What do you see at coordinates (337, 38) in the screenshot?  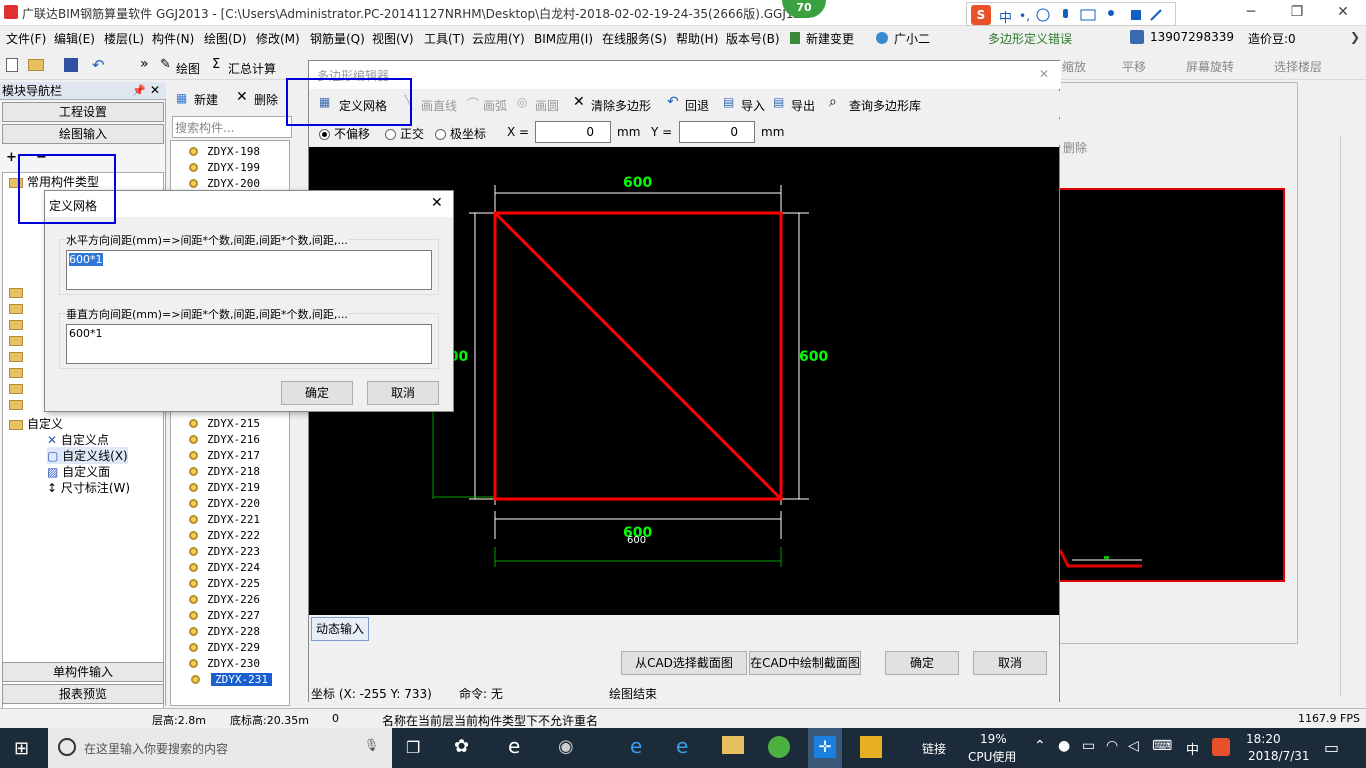 I see `menu-rebar: 钢筋量(Q)` at bounding box center [337, 38].